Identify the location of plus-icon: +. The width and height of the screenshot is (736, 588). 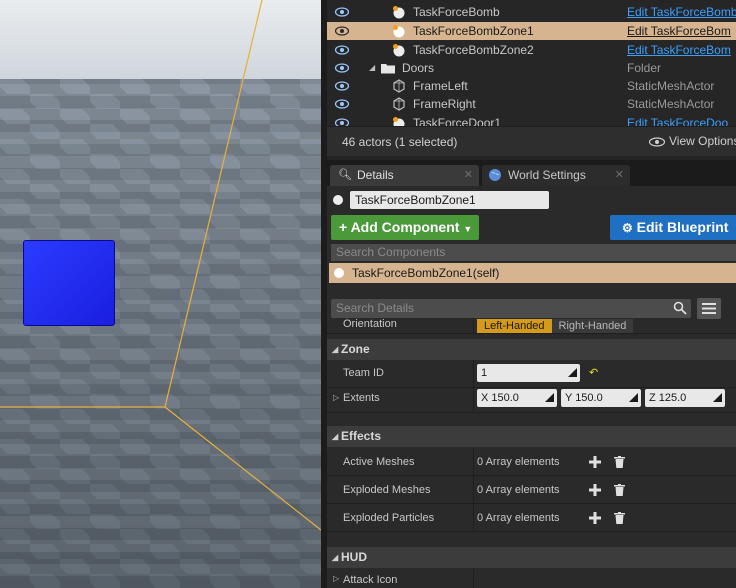
(343, 227).